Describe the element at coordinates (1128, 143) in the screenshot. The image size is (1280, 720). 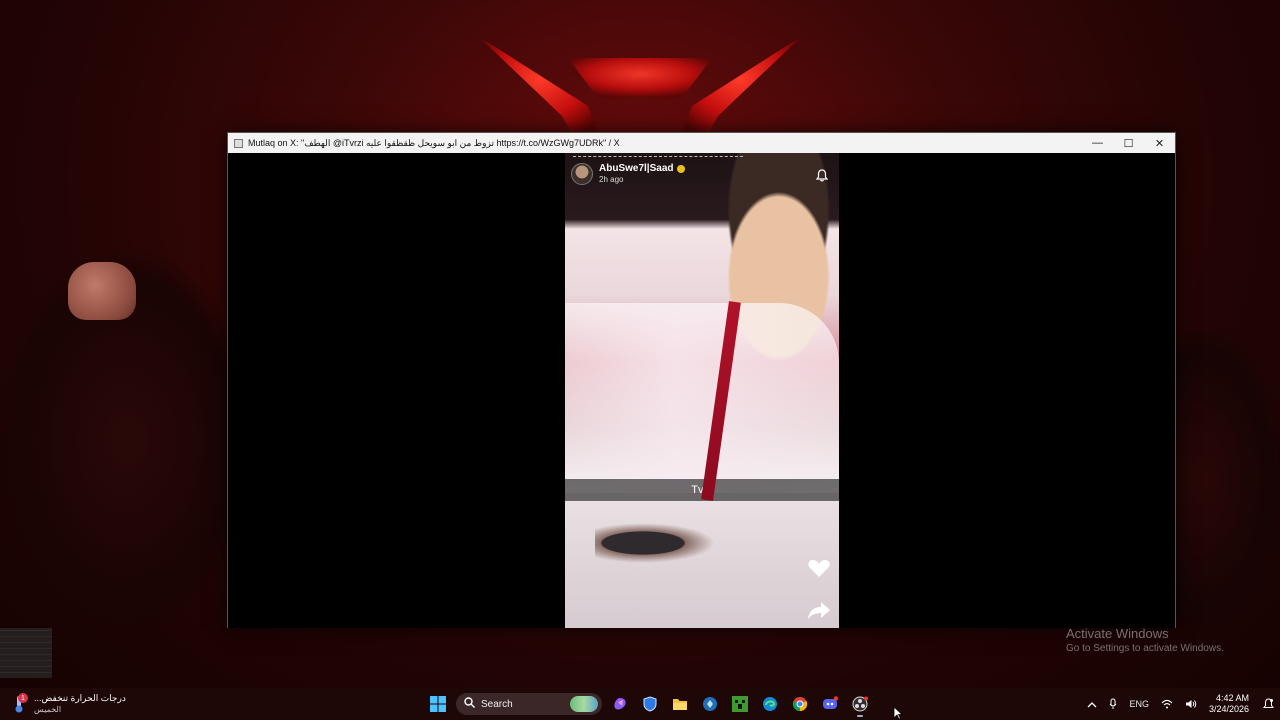
I see `maximize-button: ☐` at that location.